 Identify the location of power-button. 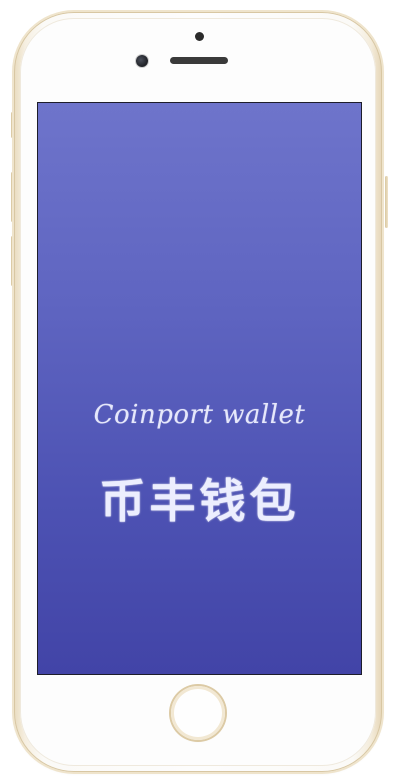
(386, 202).